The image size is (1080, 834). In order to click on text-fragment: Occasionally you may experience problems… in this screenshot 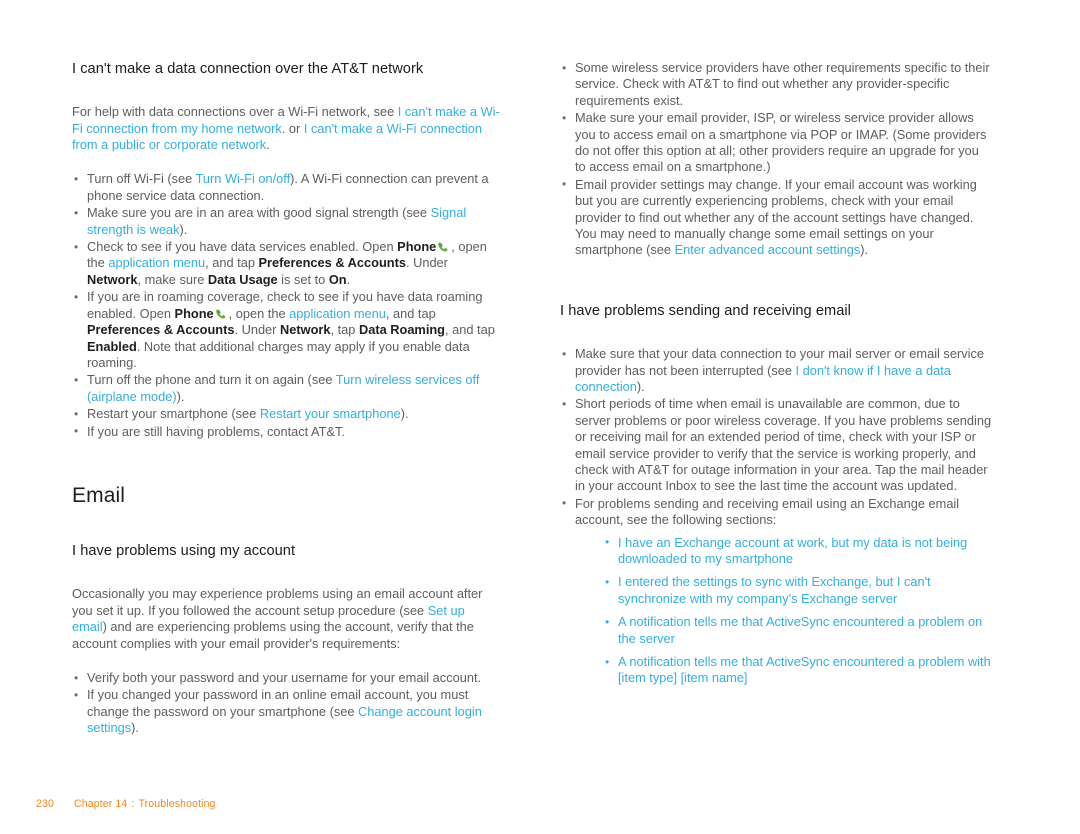, I will do `click(277, 602)`.